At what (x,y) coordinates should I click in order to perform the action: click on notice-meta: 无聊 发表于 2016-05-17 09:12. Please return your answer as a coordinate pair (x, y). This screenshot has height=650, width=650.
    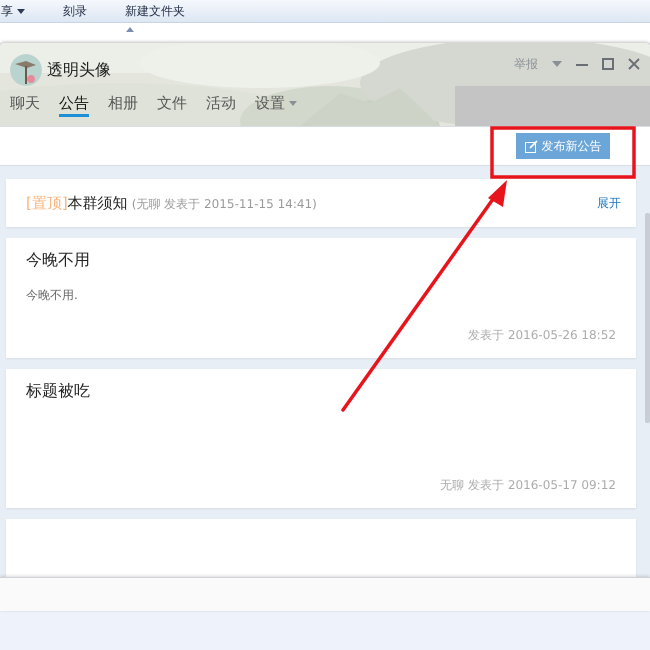
    Looking at the image, I should click on (528, 485).